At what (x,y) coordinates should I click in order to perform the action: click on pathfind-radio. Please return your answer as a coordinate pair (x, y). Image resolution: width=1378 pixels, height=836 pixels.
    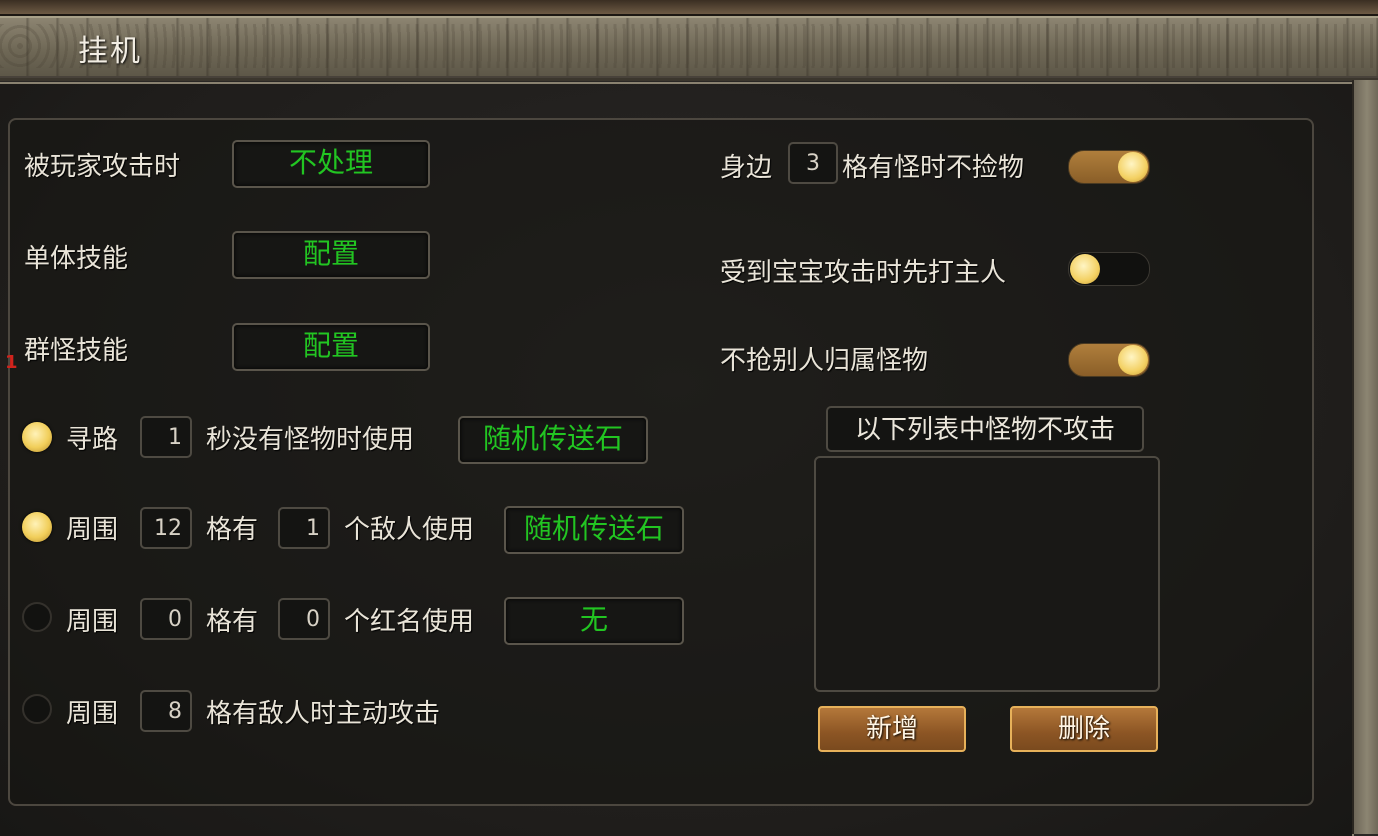
    Looking at the image, I should click on (37, 437).